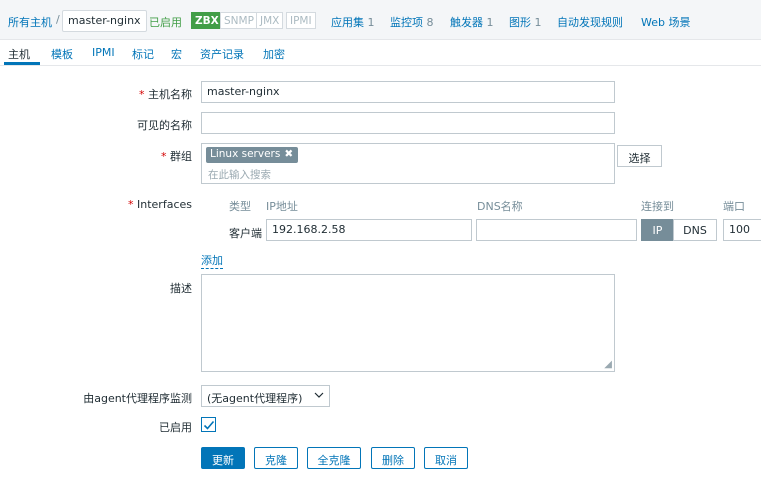  I want to click on groups-search-placeholder: 在此输入搜索, so click(239, 174).